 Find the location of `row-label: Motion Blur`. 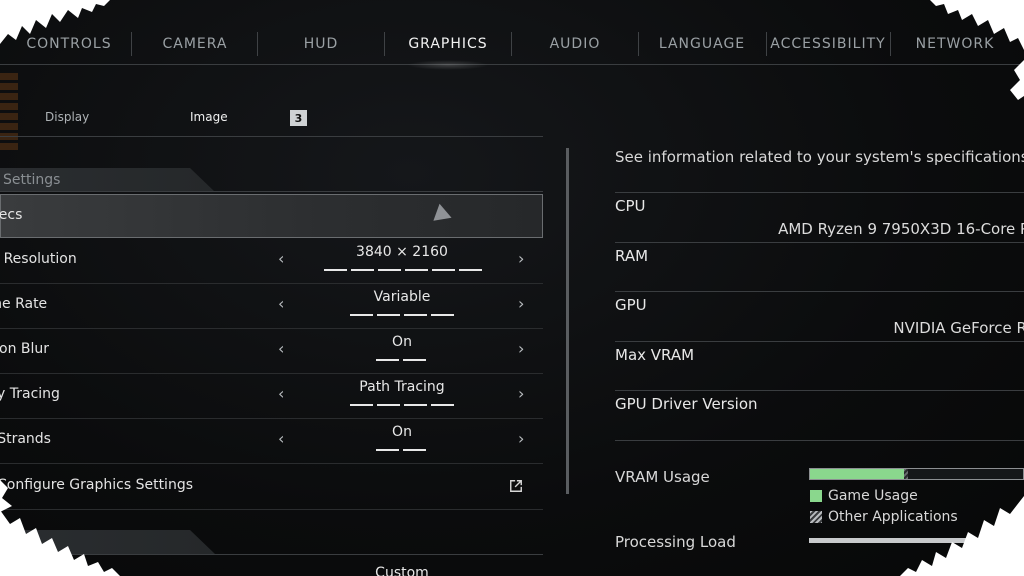

row-label: Motion Blur is located at coordinates (25, 349).